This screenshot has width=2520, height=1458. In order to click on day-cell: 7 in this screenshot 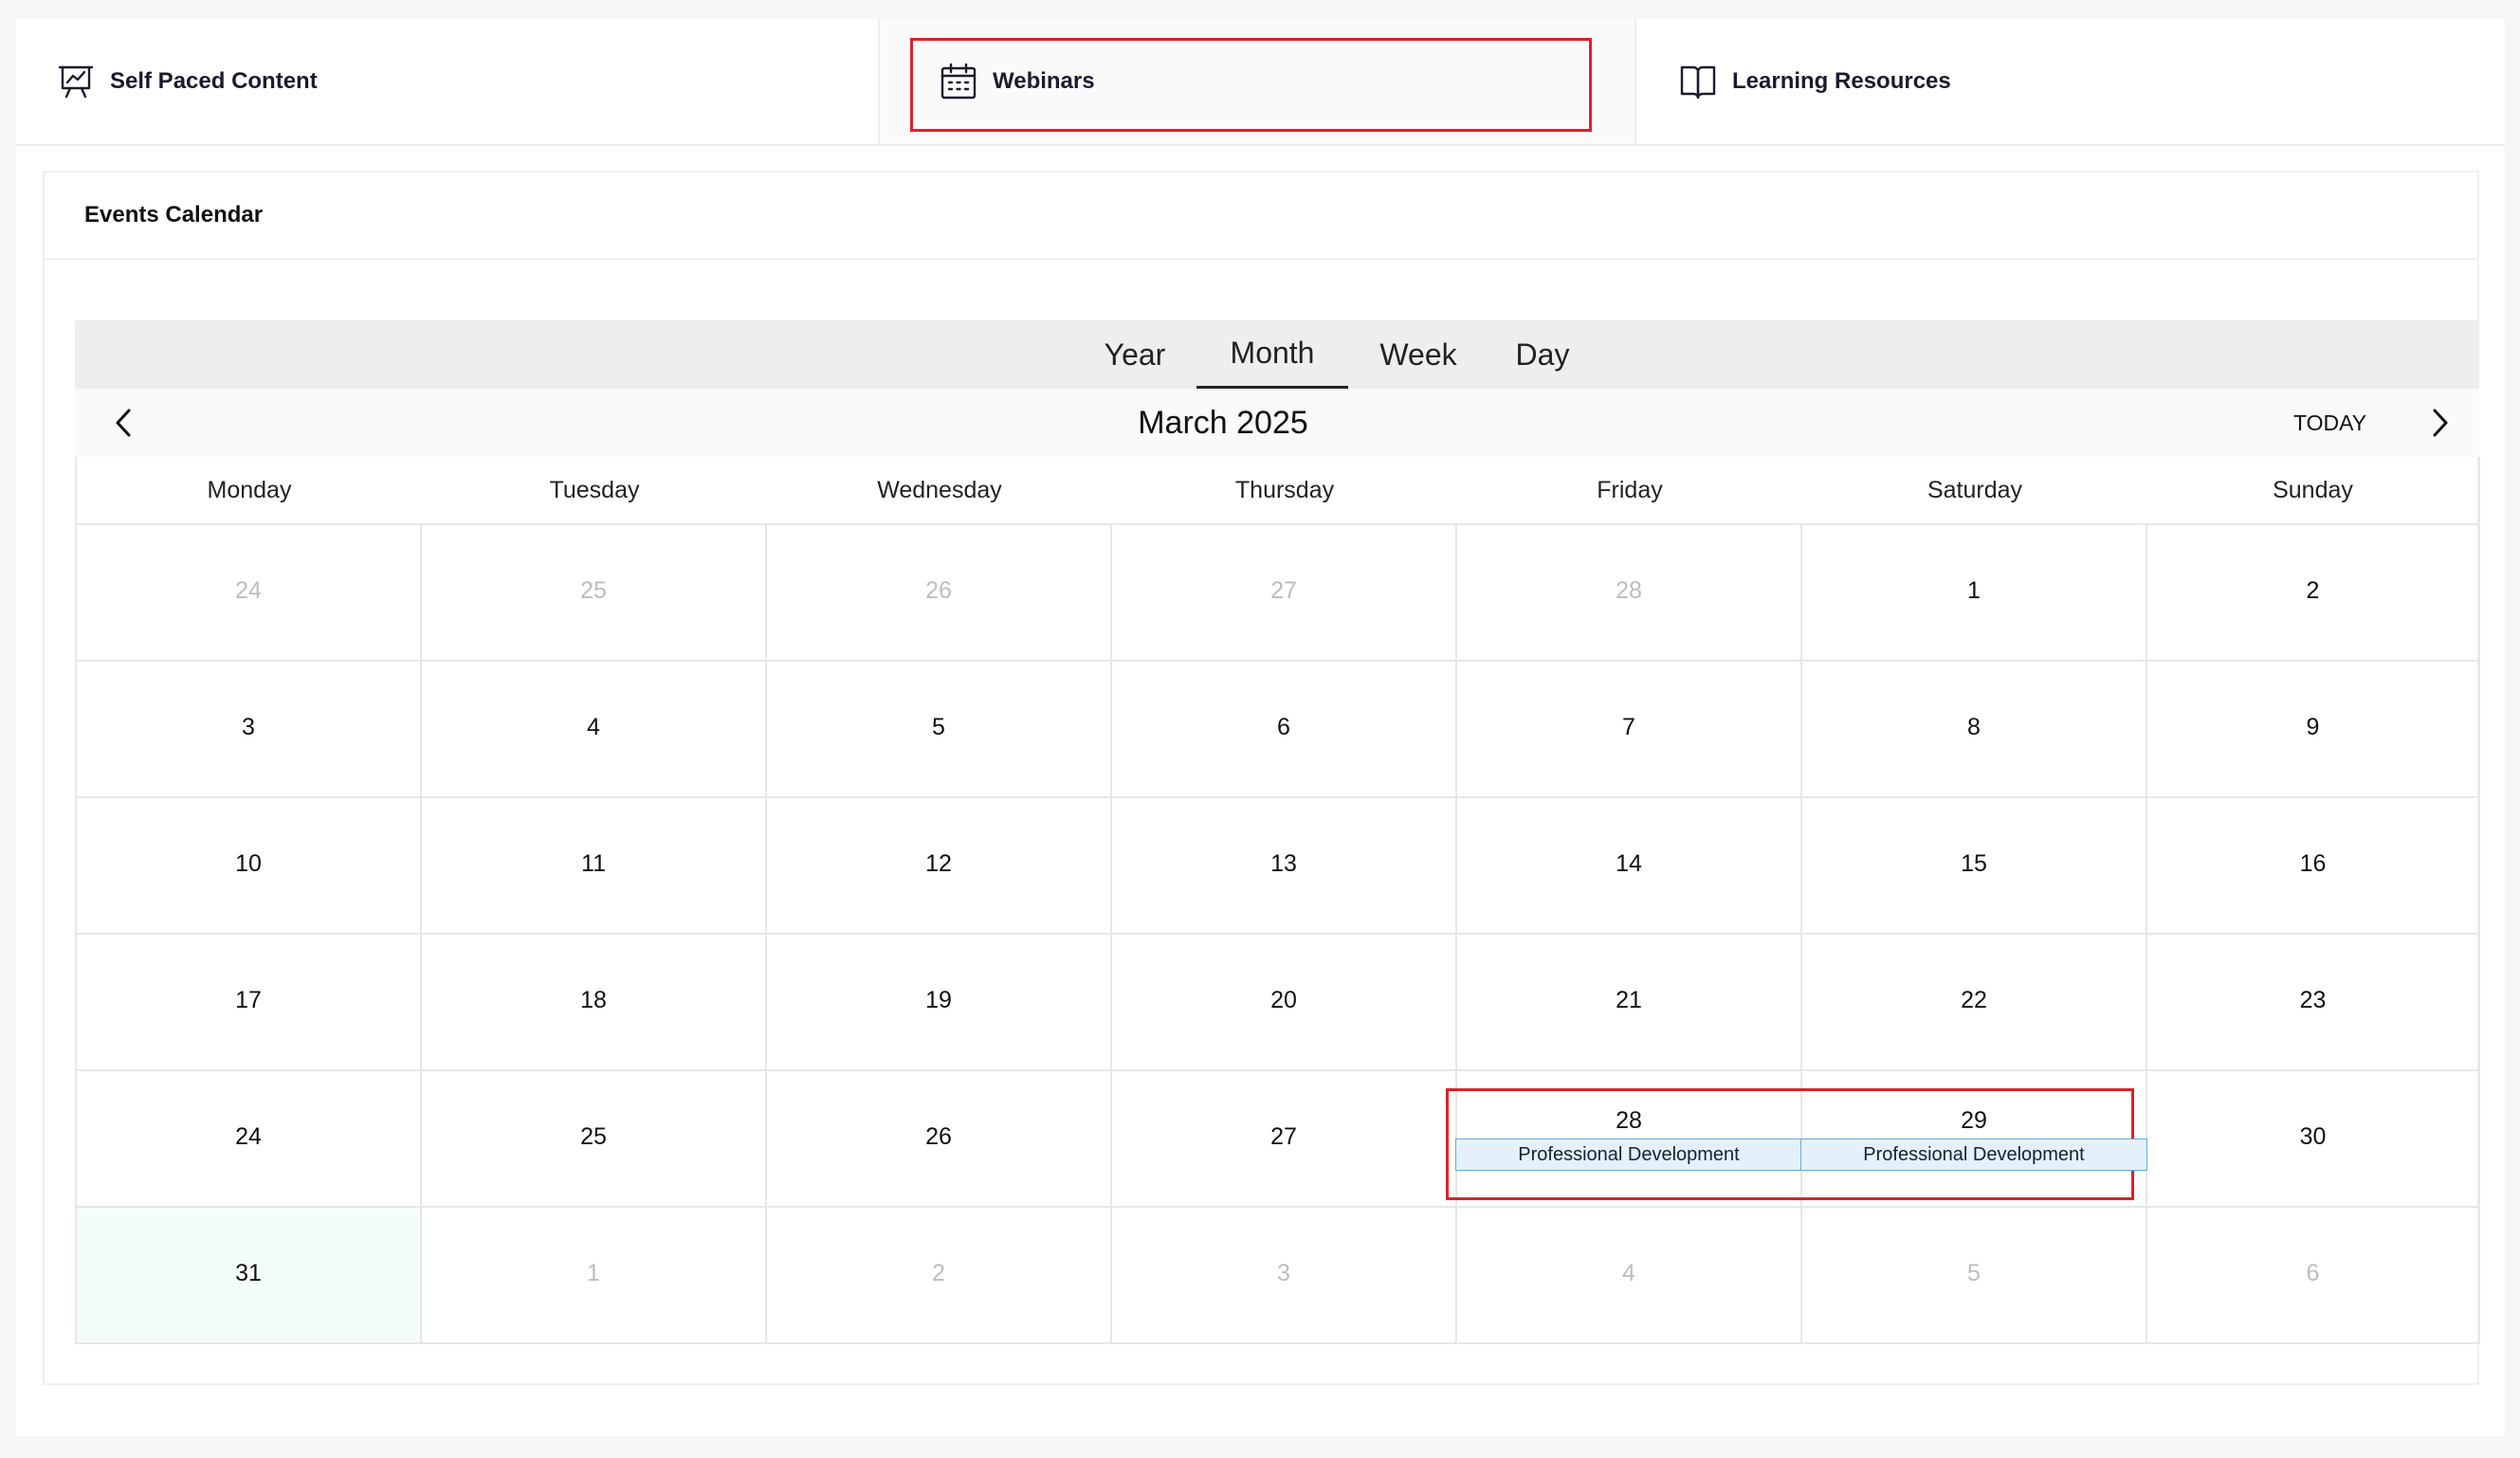, I will do `click(1629, 730)`.